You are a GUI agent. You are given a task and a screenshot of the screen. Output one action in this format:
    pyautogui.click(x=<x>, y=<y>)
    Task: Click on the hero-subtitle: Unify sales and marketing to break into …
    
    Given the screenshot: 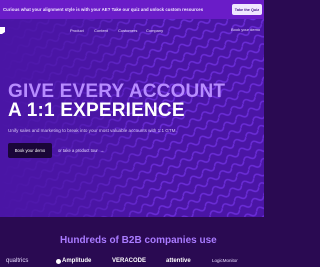 What is the action you would take?
    pyautogui.click(x=92, y=130)
    